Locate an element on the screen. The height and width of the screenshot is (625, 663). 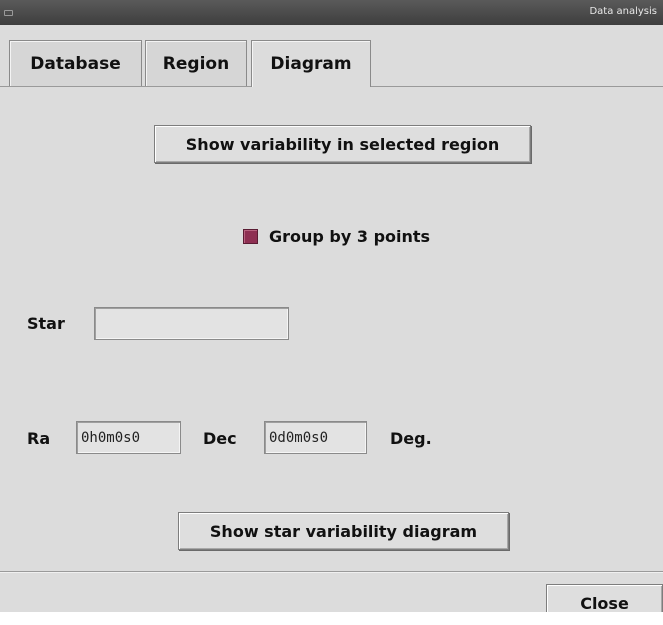
window-menu-icon is located at coordinates (8, 13).